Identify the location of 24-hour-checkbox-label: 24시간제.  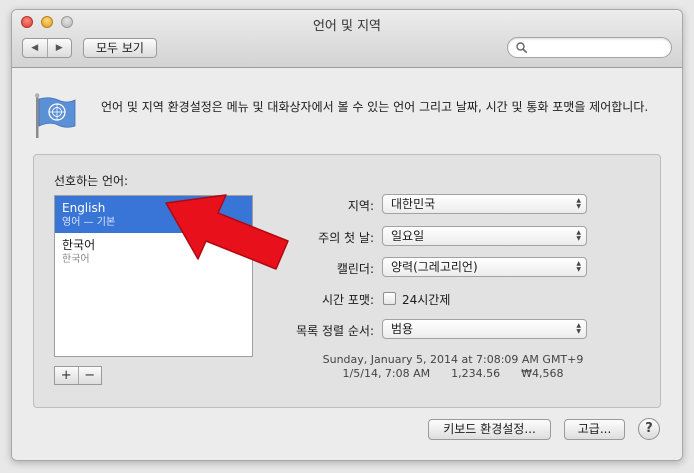
(426, 299).